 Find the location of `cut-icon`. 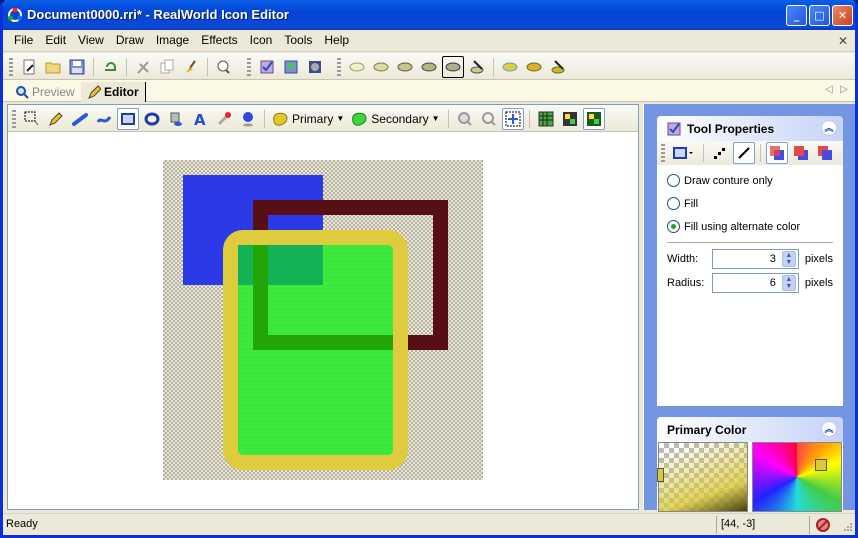

cut-icon is located at coordinates (143, 67).